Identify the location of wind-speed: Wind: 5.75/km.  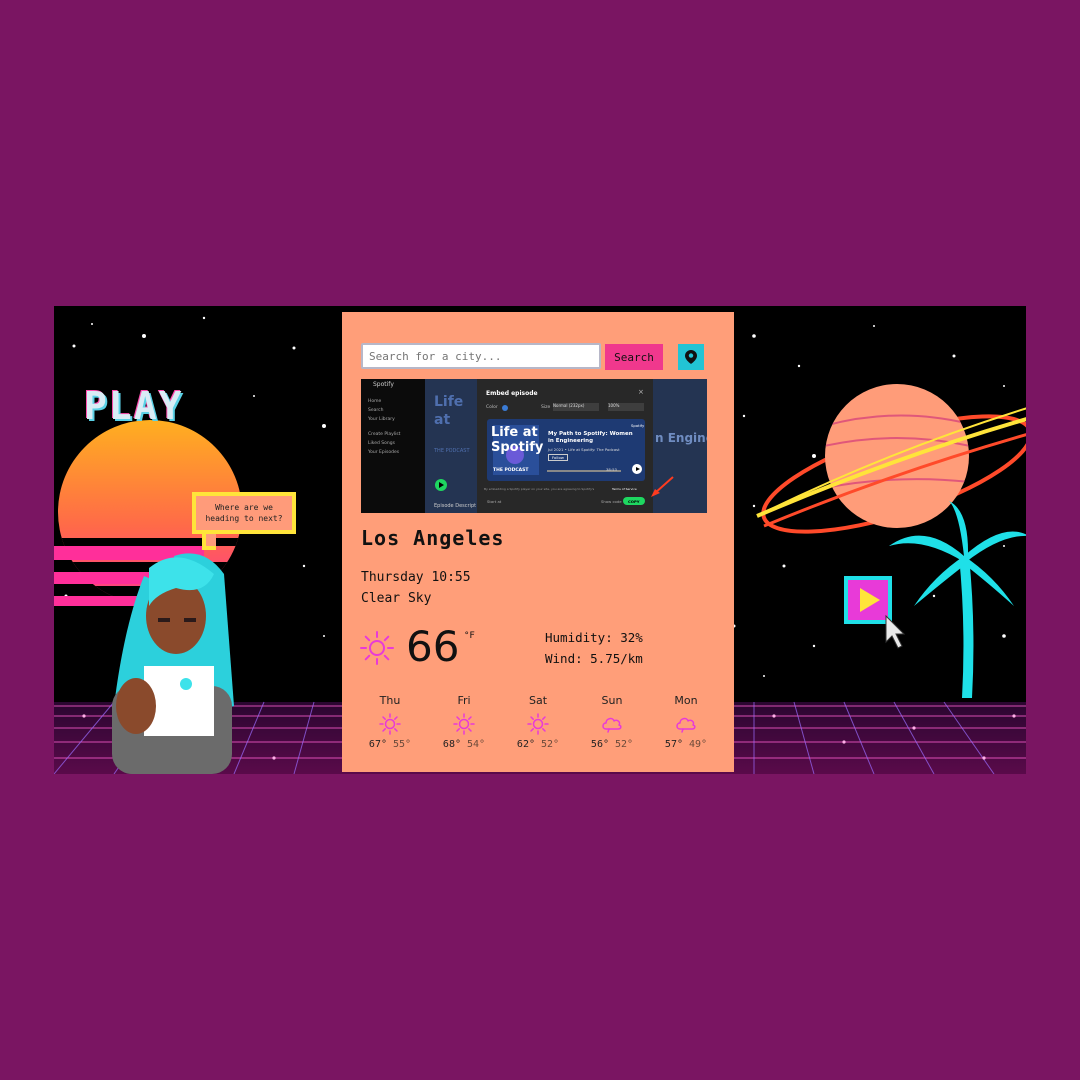
(594, 658).